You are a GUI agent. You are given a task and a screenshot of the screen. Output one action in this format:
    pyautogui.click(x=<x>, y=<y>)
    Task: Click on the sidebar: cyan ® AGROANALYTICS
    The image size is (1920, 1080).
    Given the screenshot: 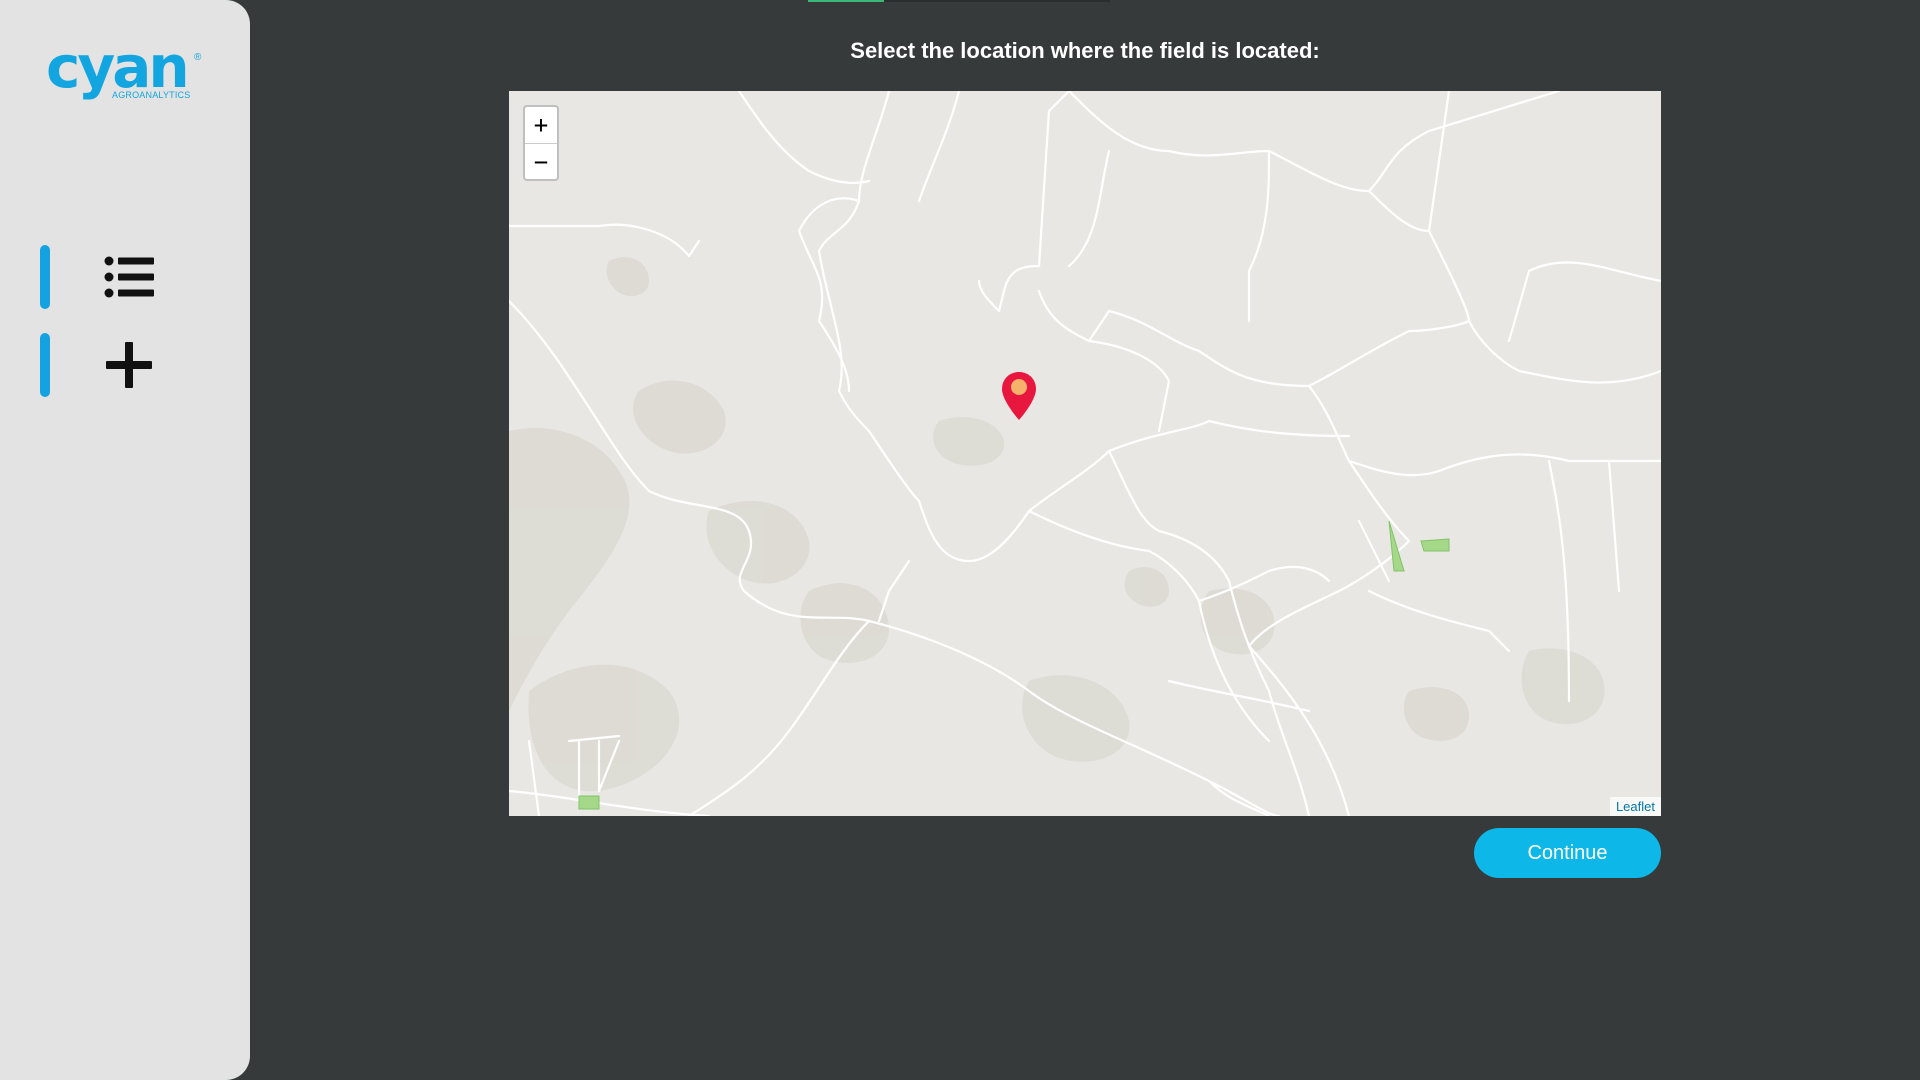 What is the action you would take?
    pyautogui.click(x=125, y=540)
    